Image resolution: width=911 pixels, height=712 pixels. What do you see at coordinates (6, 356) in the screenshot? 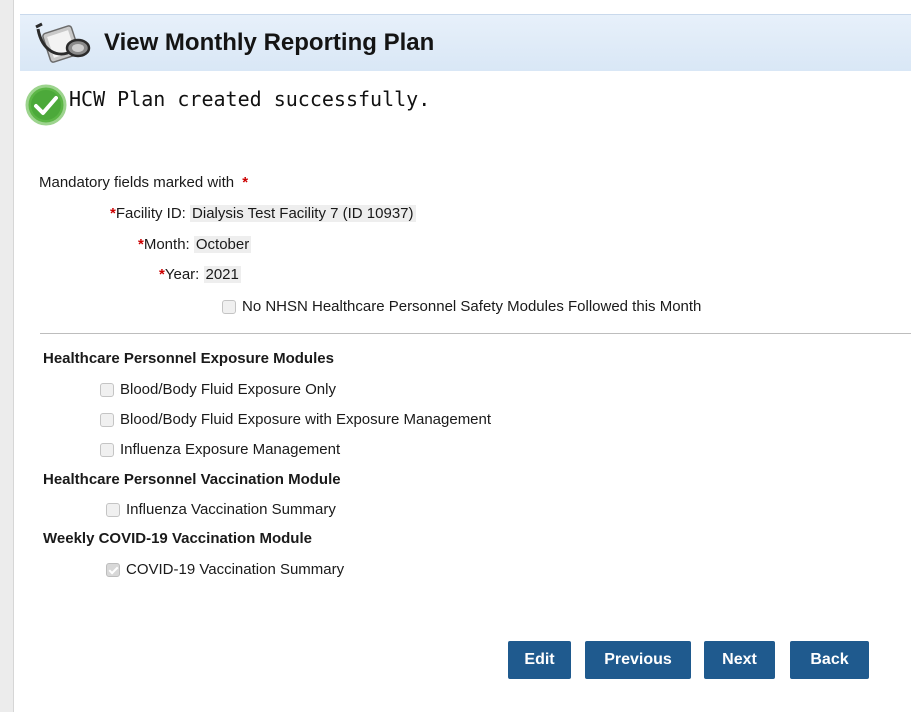
I see `left-panel-edge` at bounding box center [6, 356].